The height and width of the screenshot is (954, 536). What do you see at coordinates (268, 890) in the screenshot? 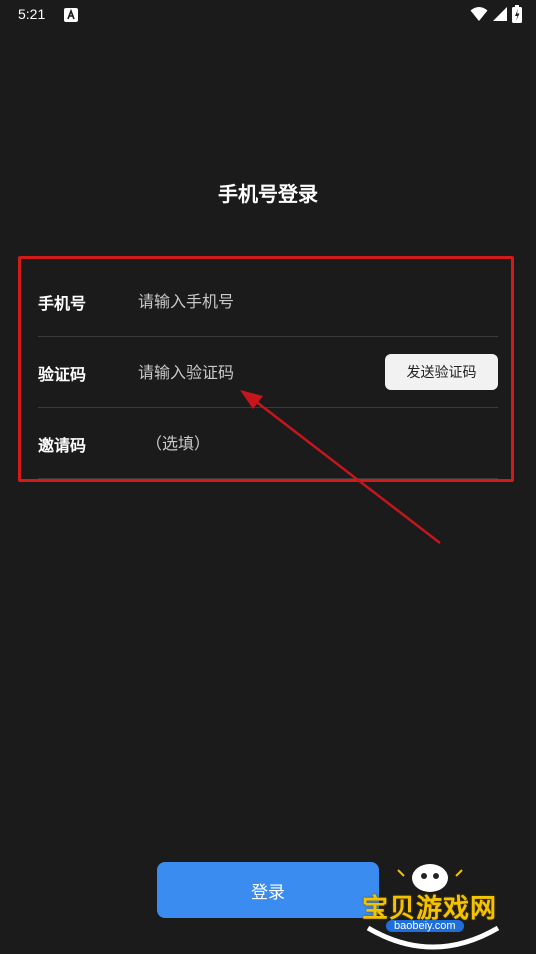
I see `login-button: 登录` at bounding box center [268, 890].